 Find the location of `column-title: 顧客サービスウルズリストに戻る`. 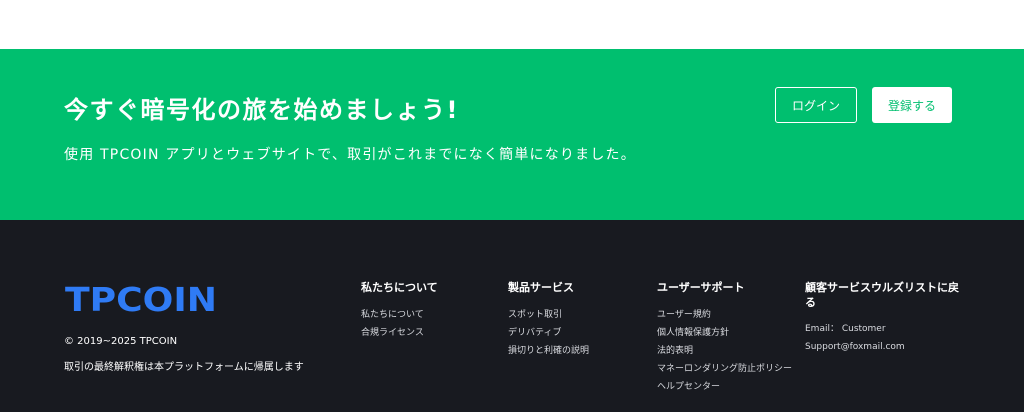

column-title: 顧客サービスウルズリストに戻る is located at coordinates (882, 295).